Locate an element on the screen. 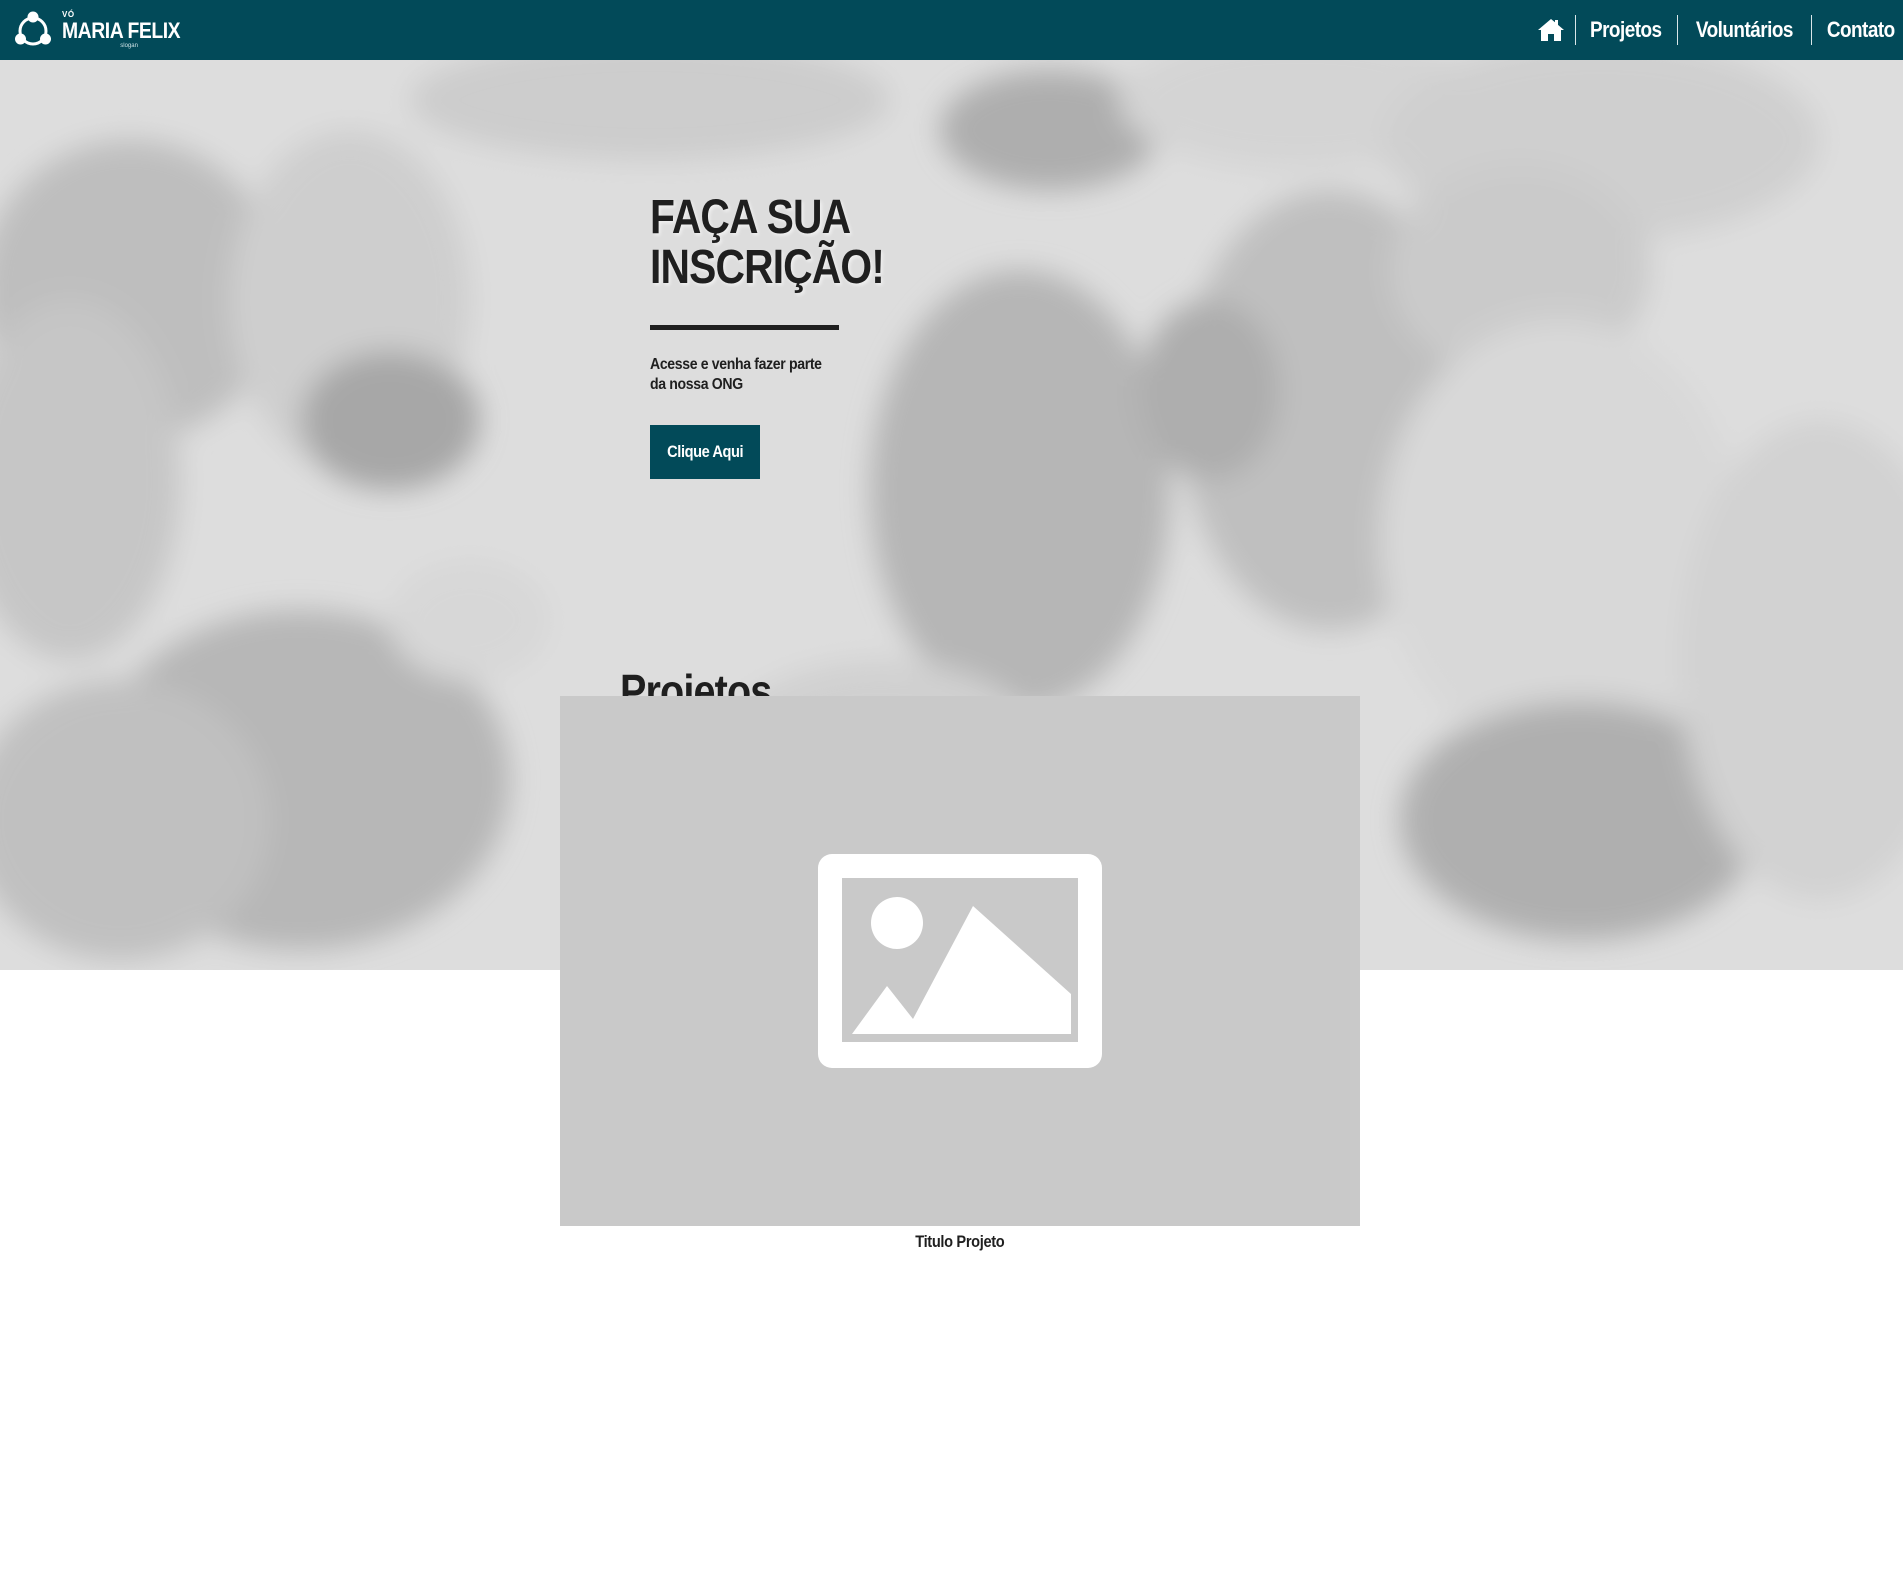 This screenshot has height=1582, width=1903. nav-link-voluntarios: Voluntários is located at coordinates (1745, 30).